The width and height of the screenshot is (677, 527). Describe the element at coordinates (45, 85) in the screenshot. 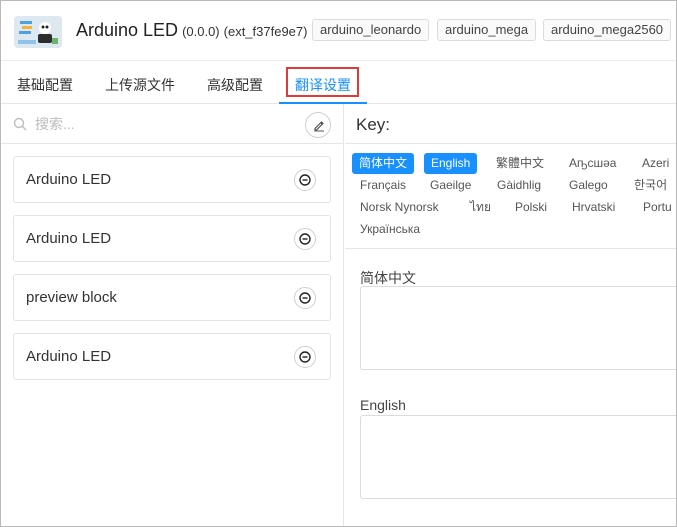

I see `tab-basic-config: 基础配置` at that location.